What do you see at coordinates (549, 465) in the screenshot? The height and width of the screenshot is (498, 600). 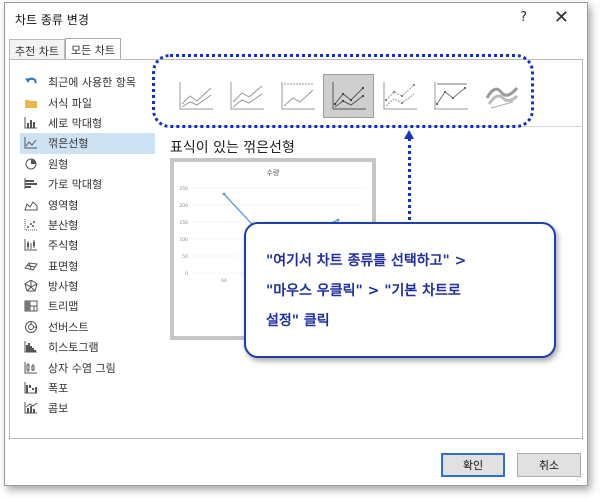 I see `cancel-button: 취소` at bounding box center [549, 465].